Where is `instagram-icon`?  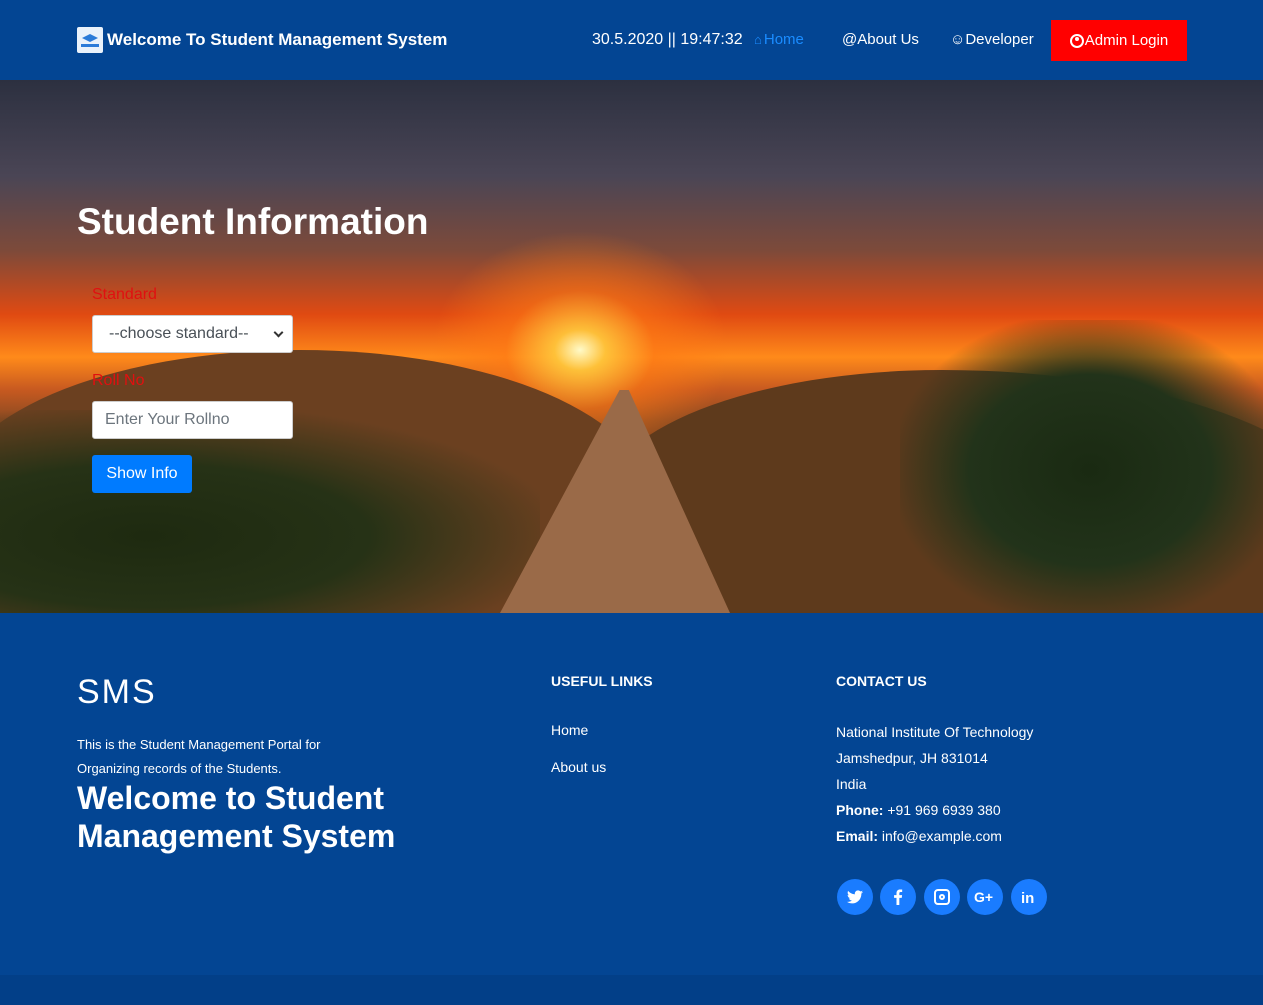 instagram-icon is located at coordinates (942, 897).